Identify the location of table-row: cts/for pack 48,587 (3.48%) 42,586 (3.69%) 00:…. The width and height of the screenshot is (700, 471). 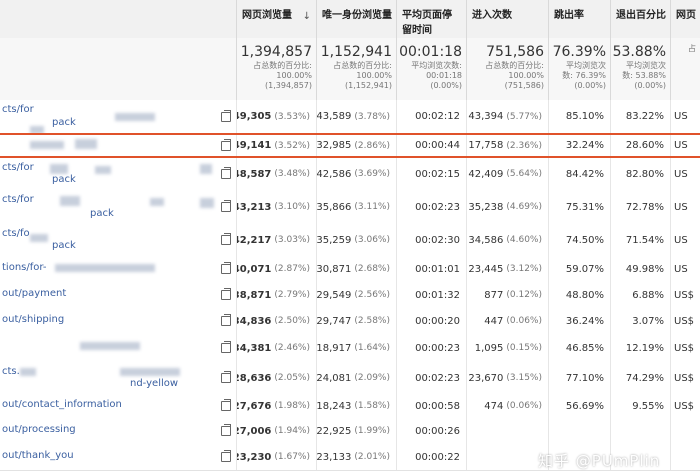
(350, 174).